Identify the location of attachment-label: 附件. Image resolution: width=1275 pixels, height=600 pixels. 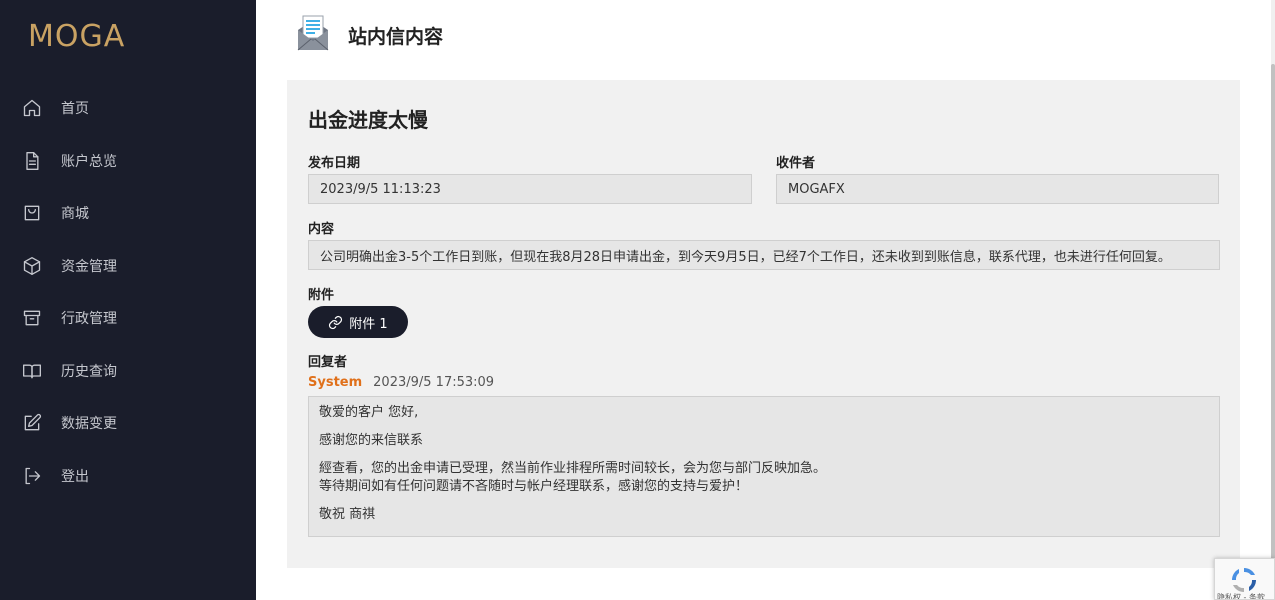
(321, 295).